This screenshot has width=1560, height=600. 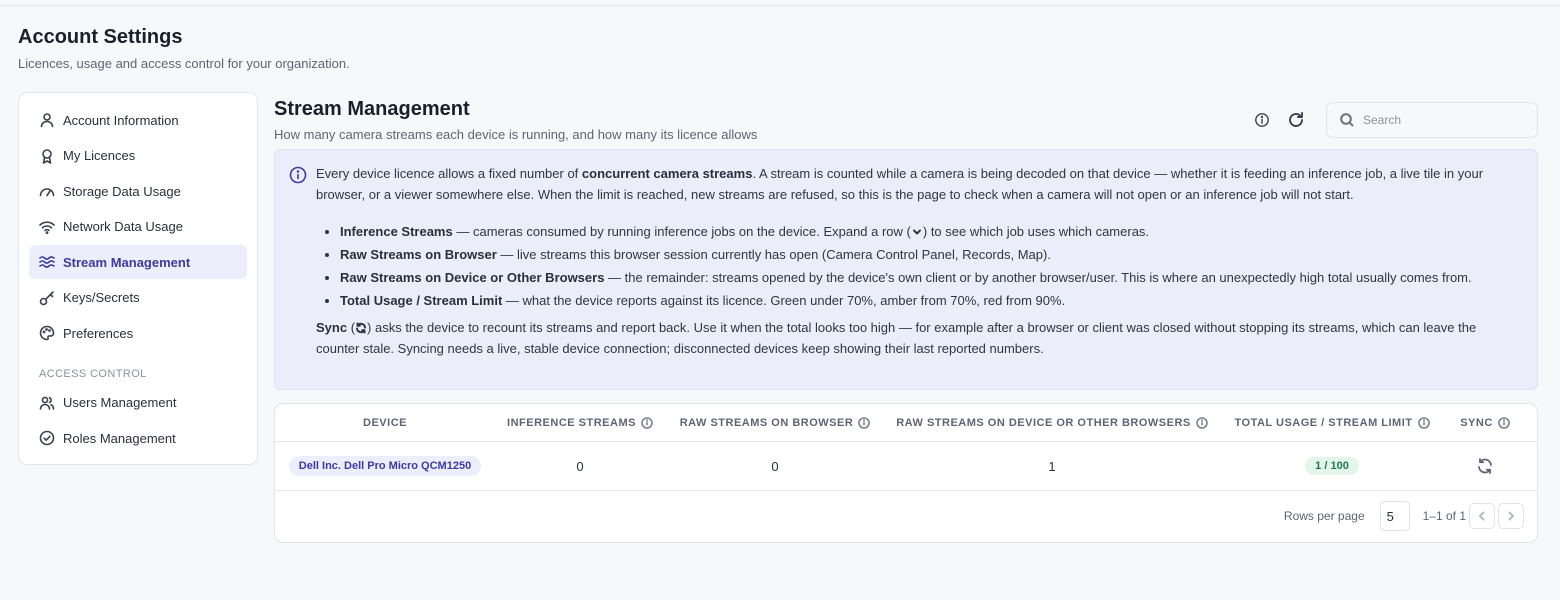 I want to click on sidebar-item-users-management: Users Management, so click(x=138, y=403).